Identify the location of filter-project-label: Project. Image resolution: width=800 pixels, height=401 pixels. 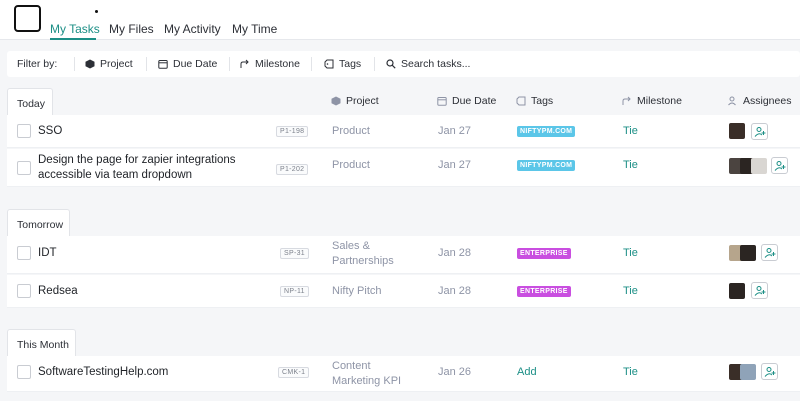
(116, 64).